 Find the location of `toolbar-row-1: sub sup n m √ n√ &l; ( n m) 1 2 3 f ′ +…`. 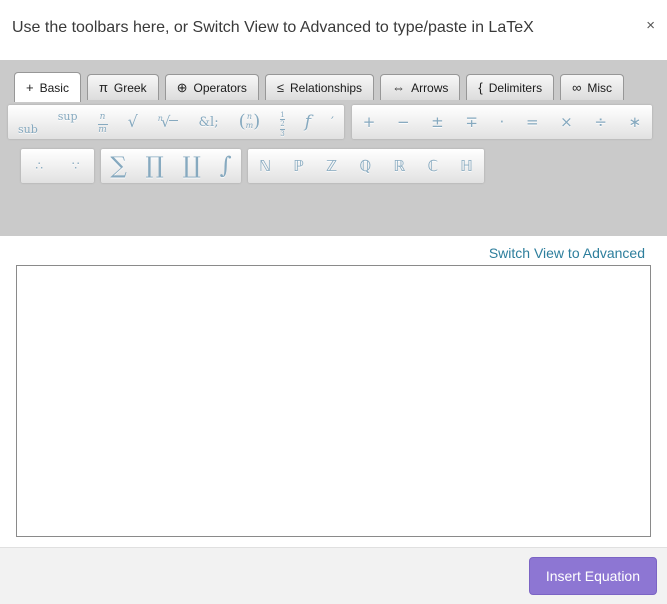

toolbar-row-1: sub sup n m √ n√ &l; ( n m) 1 2 3 f ′ +… is located at coordinates (333, 122).